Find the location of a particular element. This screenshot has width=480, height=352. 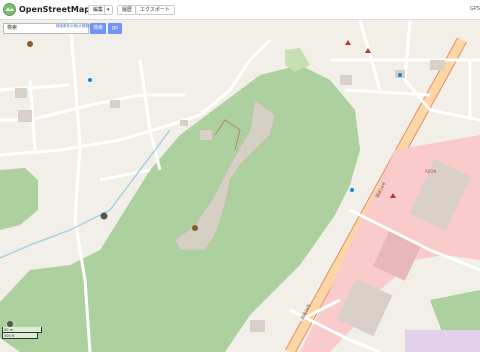

logo: OpenStreetMap is located at coordinates (46, 9).